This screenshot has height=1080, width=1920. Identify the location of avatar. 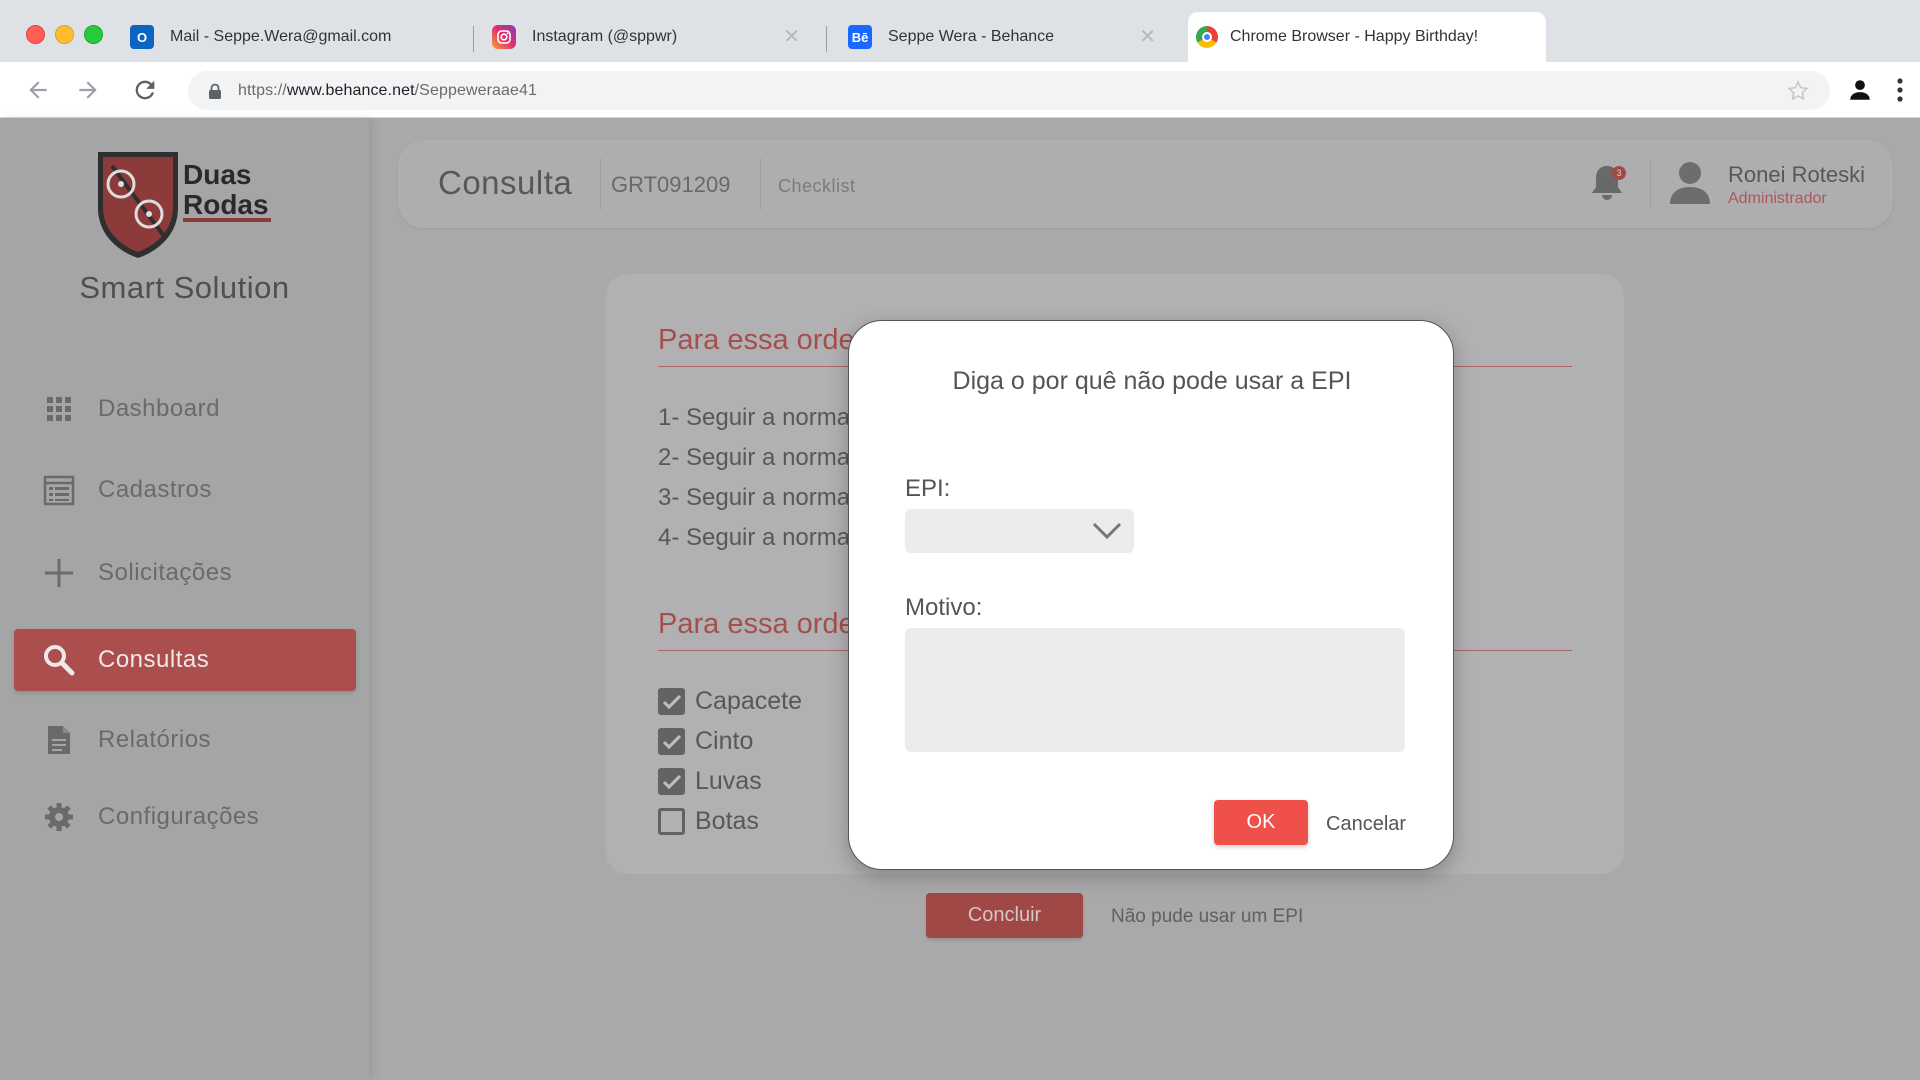
(1690, 185).